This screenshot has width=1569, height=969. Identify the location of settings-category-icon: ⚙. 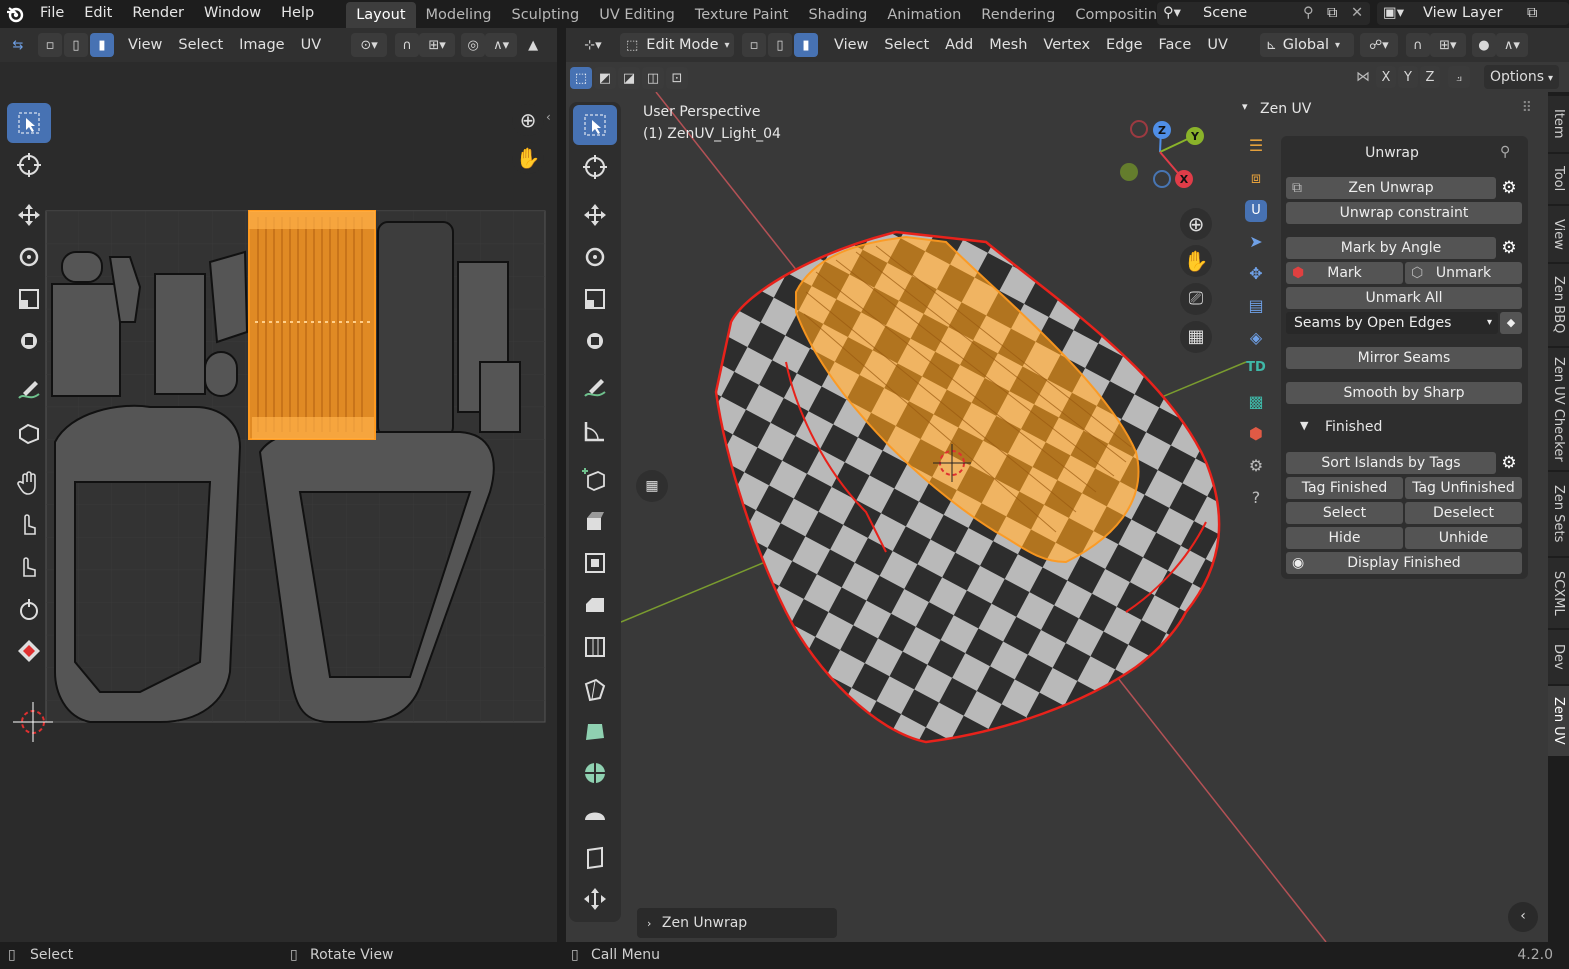
(1256, 472).